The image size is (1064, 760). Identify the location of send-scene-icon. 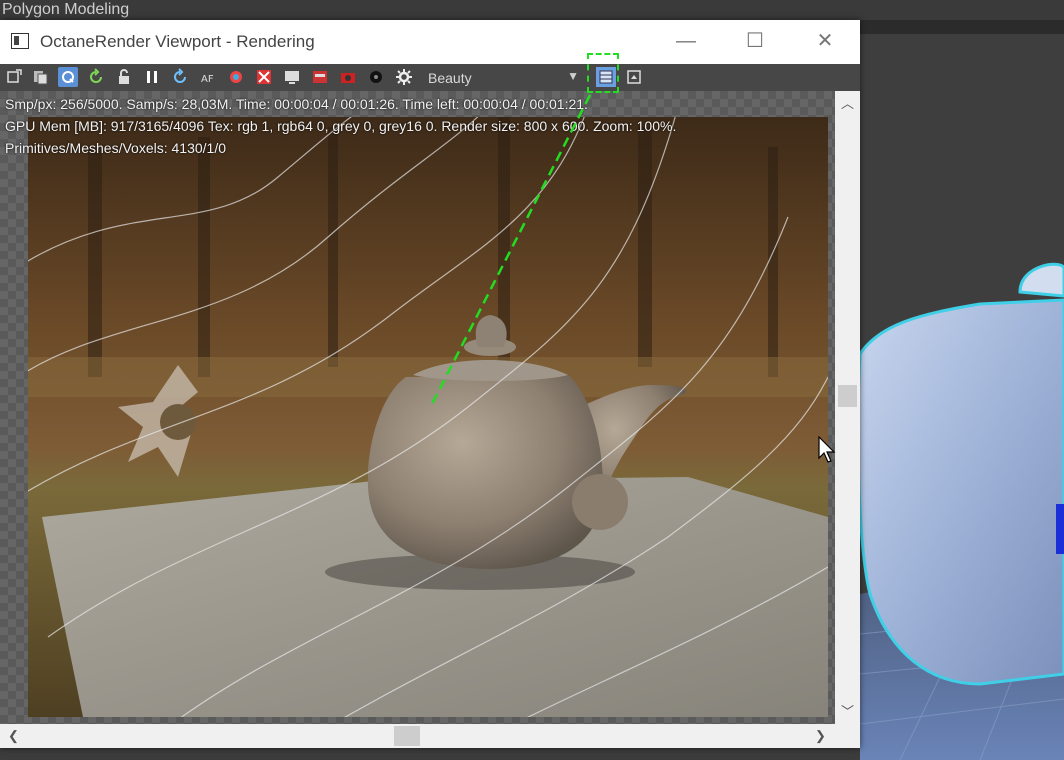
(14, 77).